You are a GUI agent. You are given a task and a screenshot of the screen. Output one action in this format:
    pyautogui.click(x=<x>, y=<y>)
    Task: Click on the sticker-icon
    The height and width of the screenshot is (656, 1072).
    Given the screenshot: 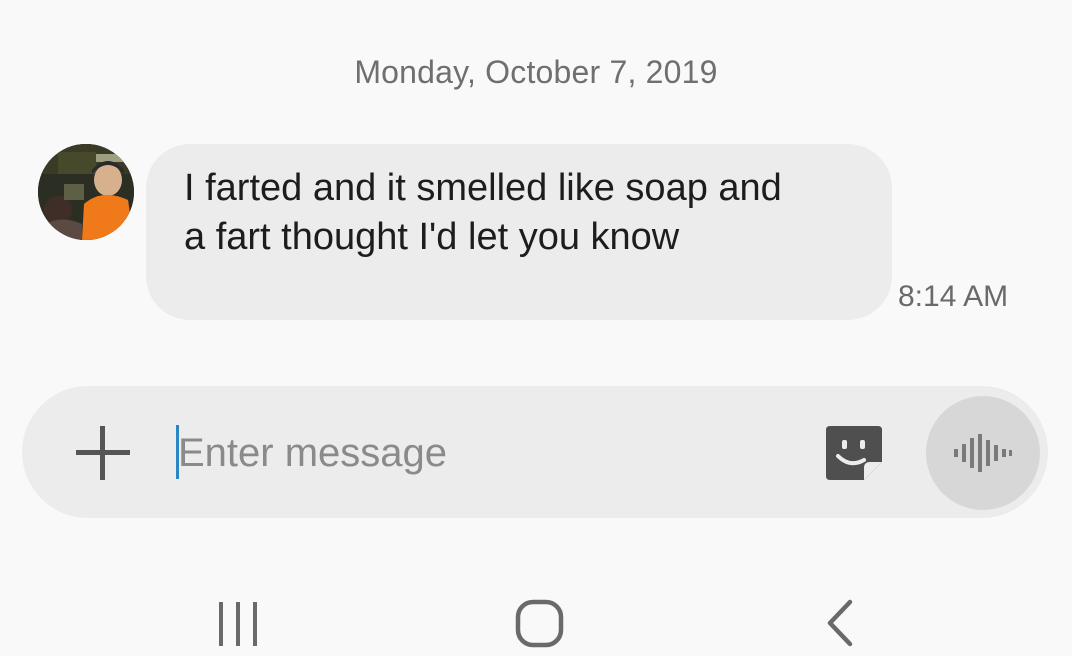 What is the action you would take?
    pyautogui.click(x=854, y=453)
    